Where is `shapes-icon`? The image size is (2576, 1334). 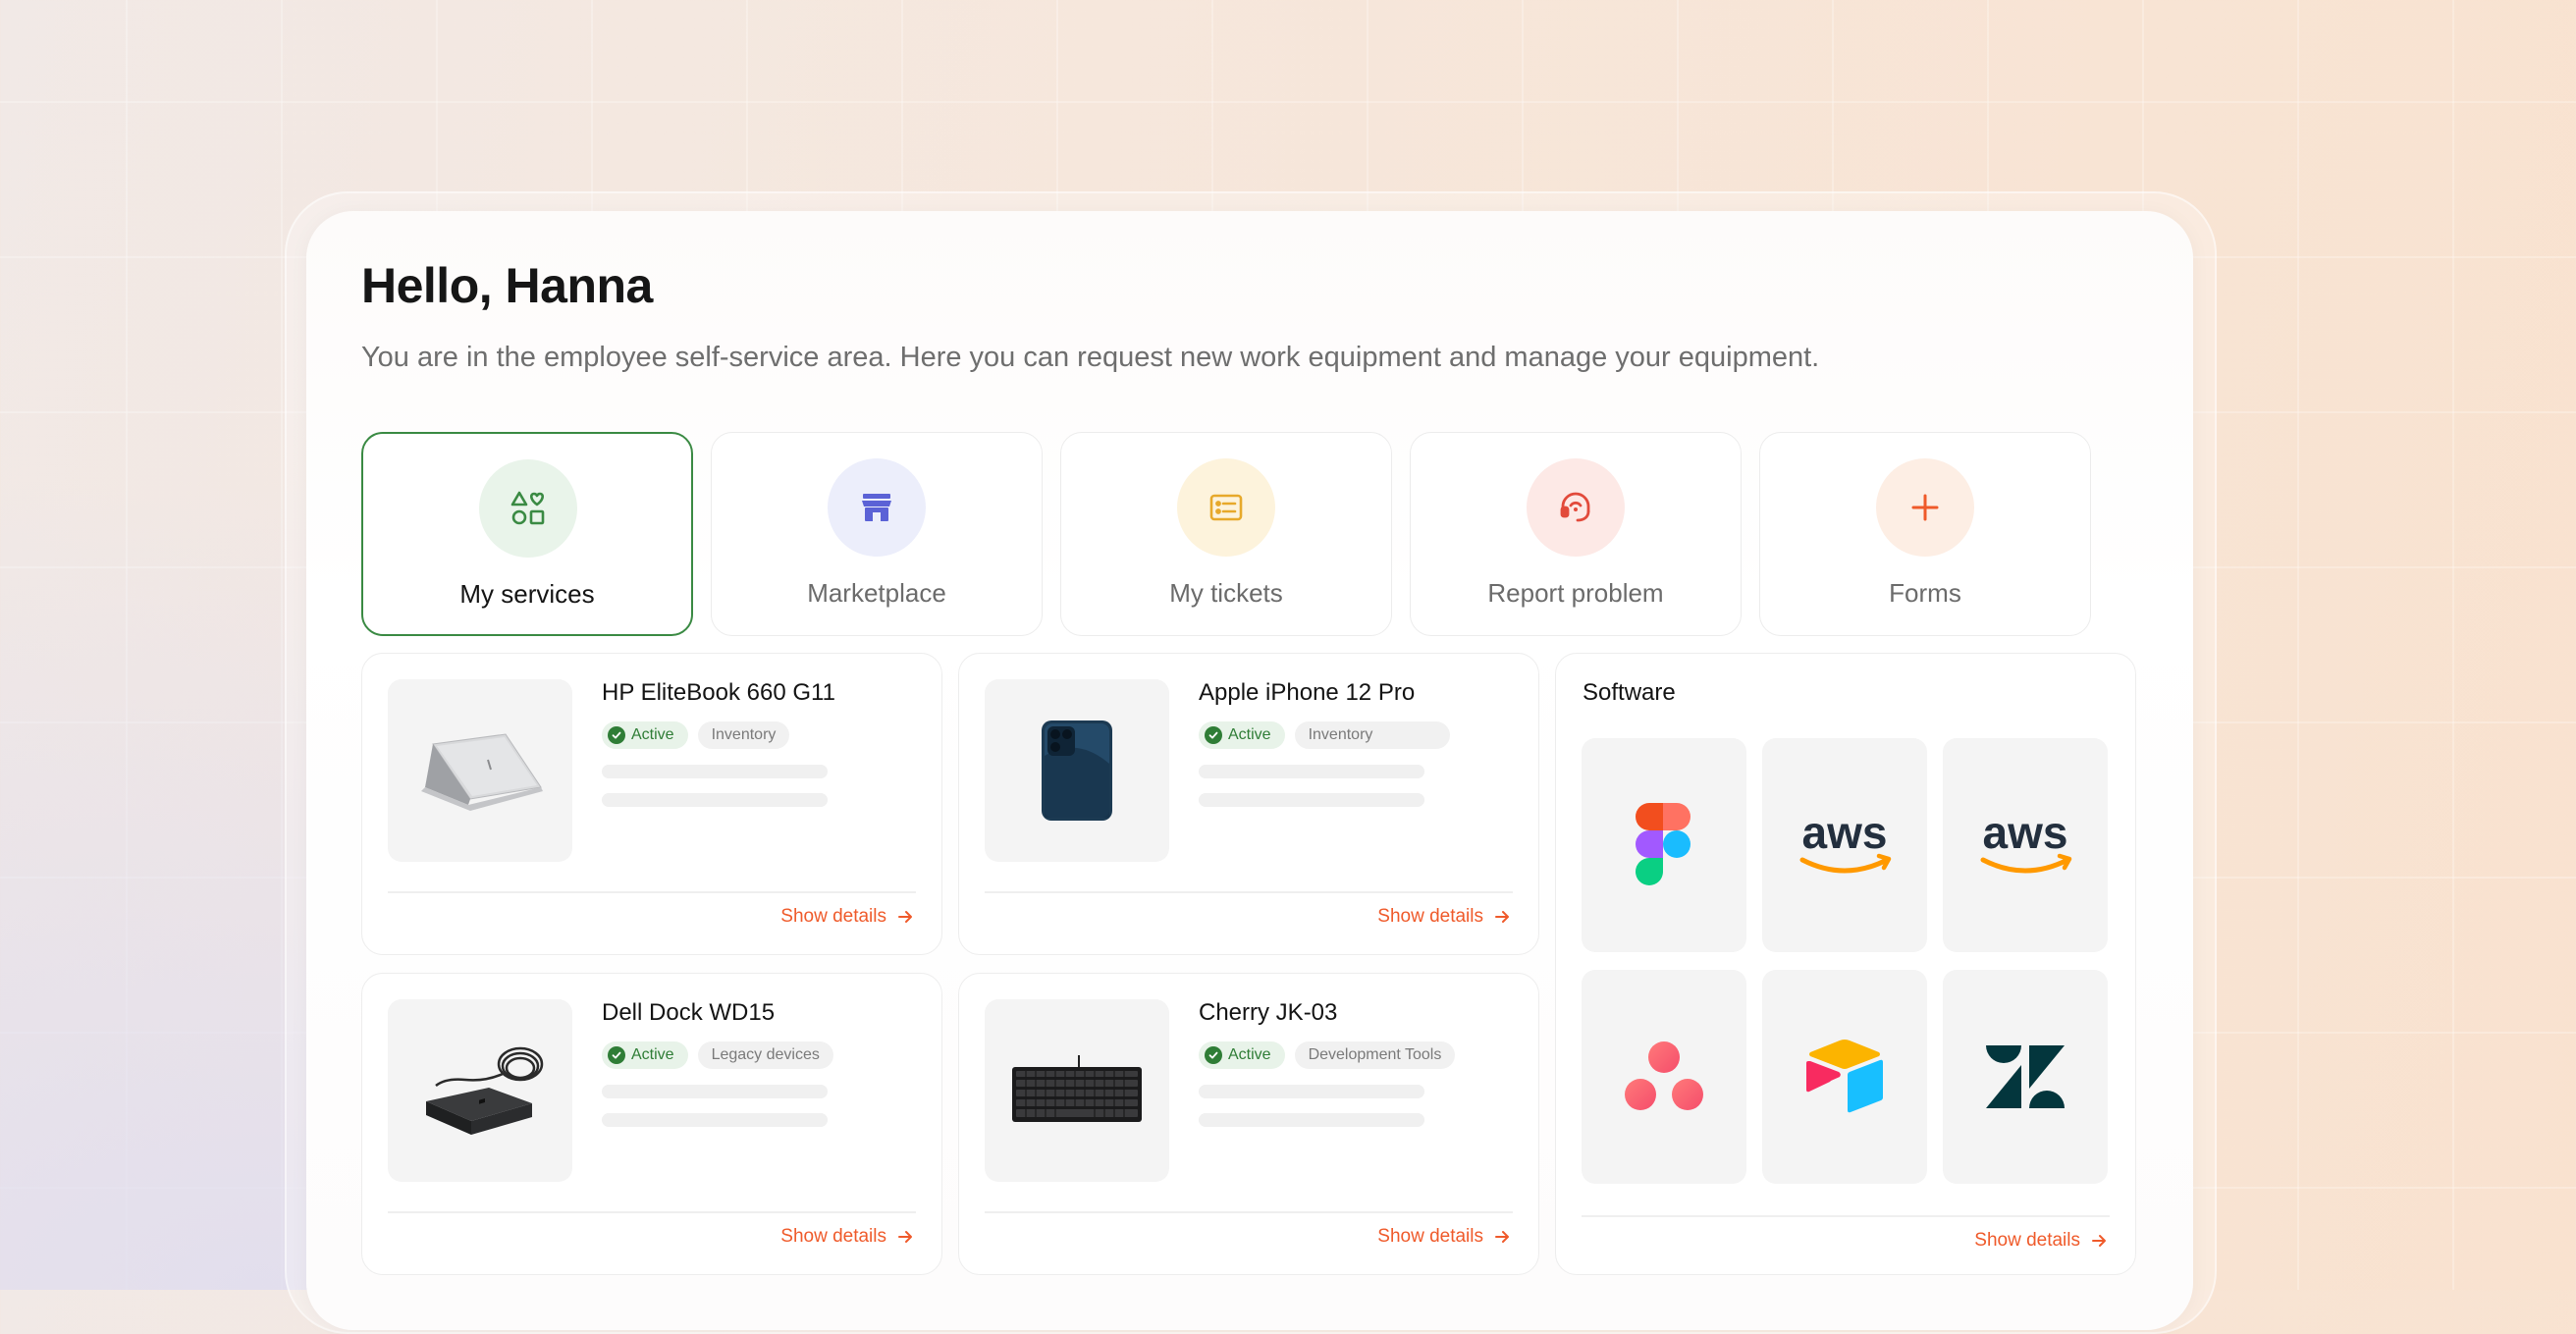 shapes-icon is located at coordinates (528, 508).